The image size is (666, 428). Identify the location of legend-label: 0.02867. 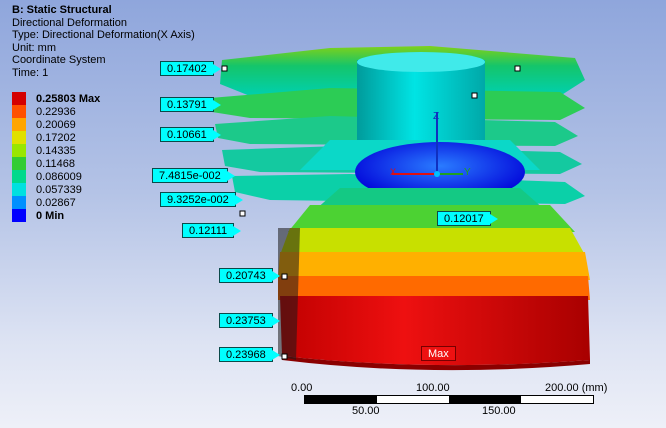
(56, 202).